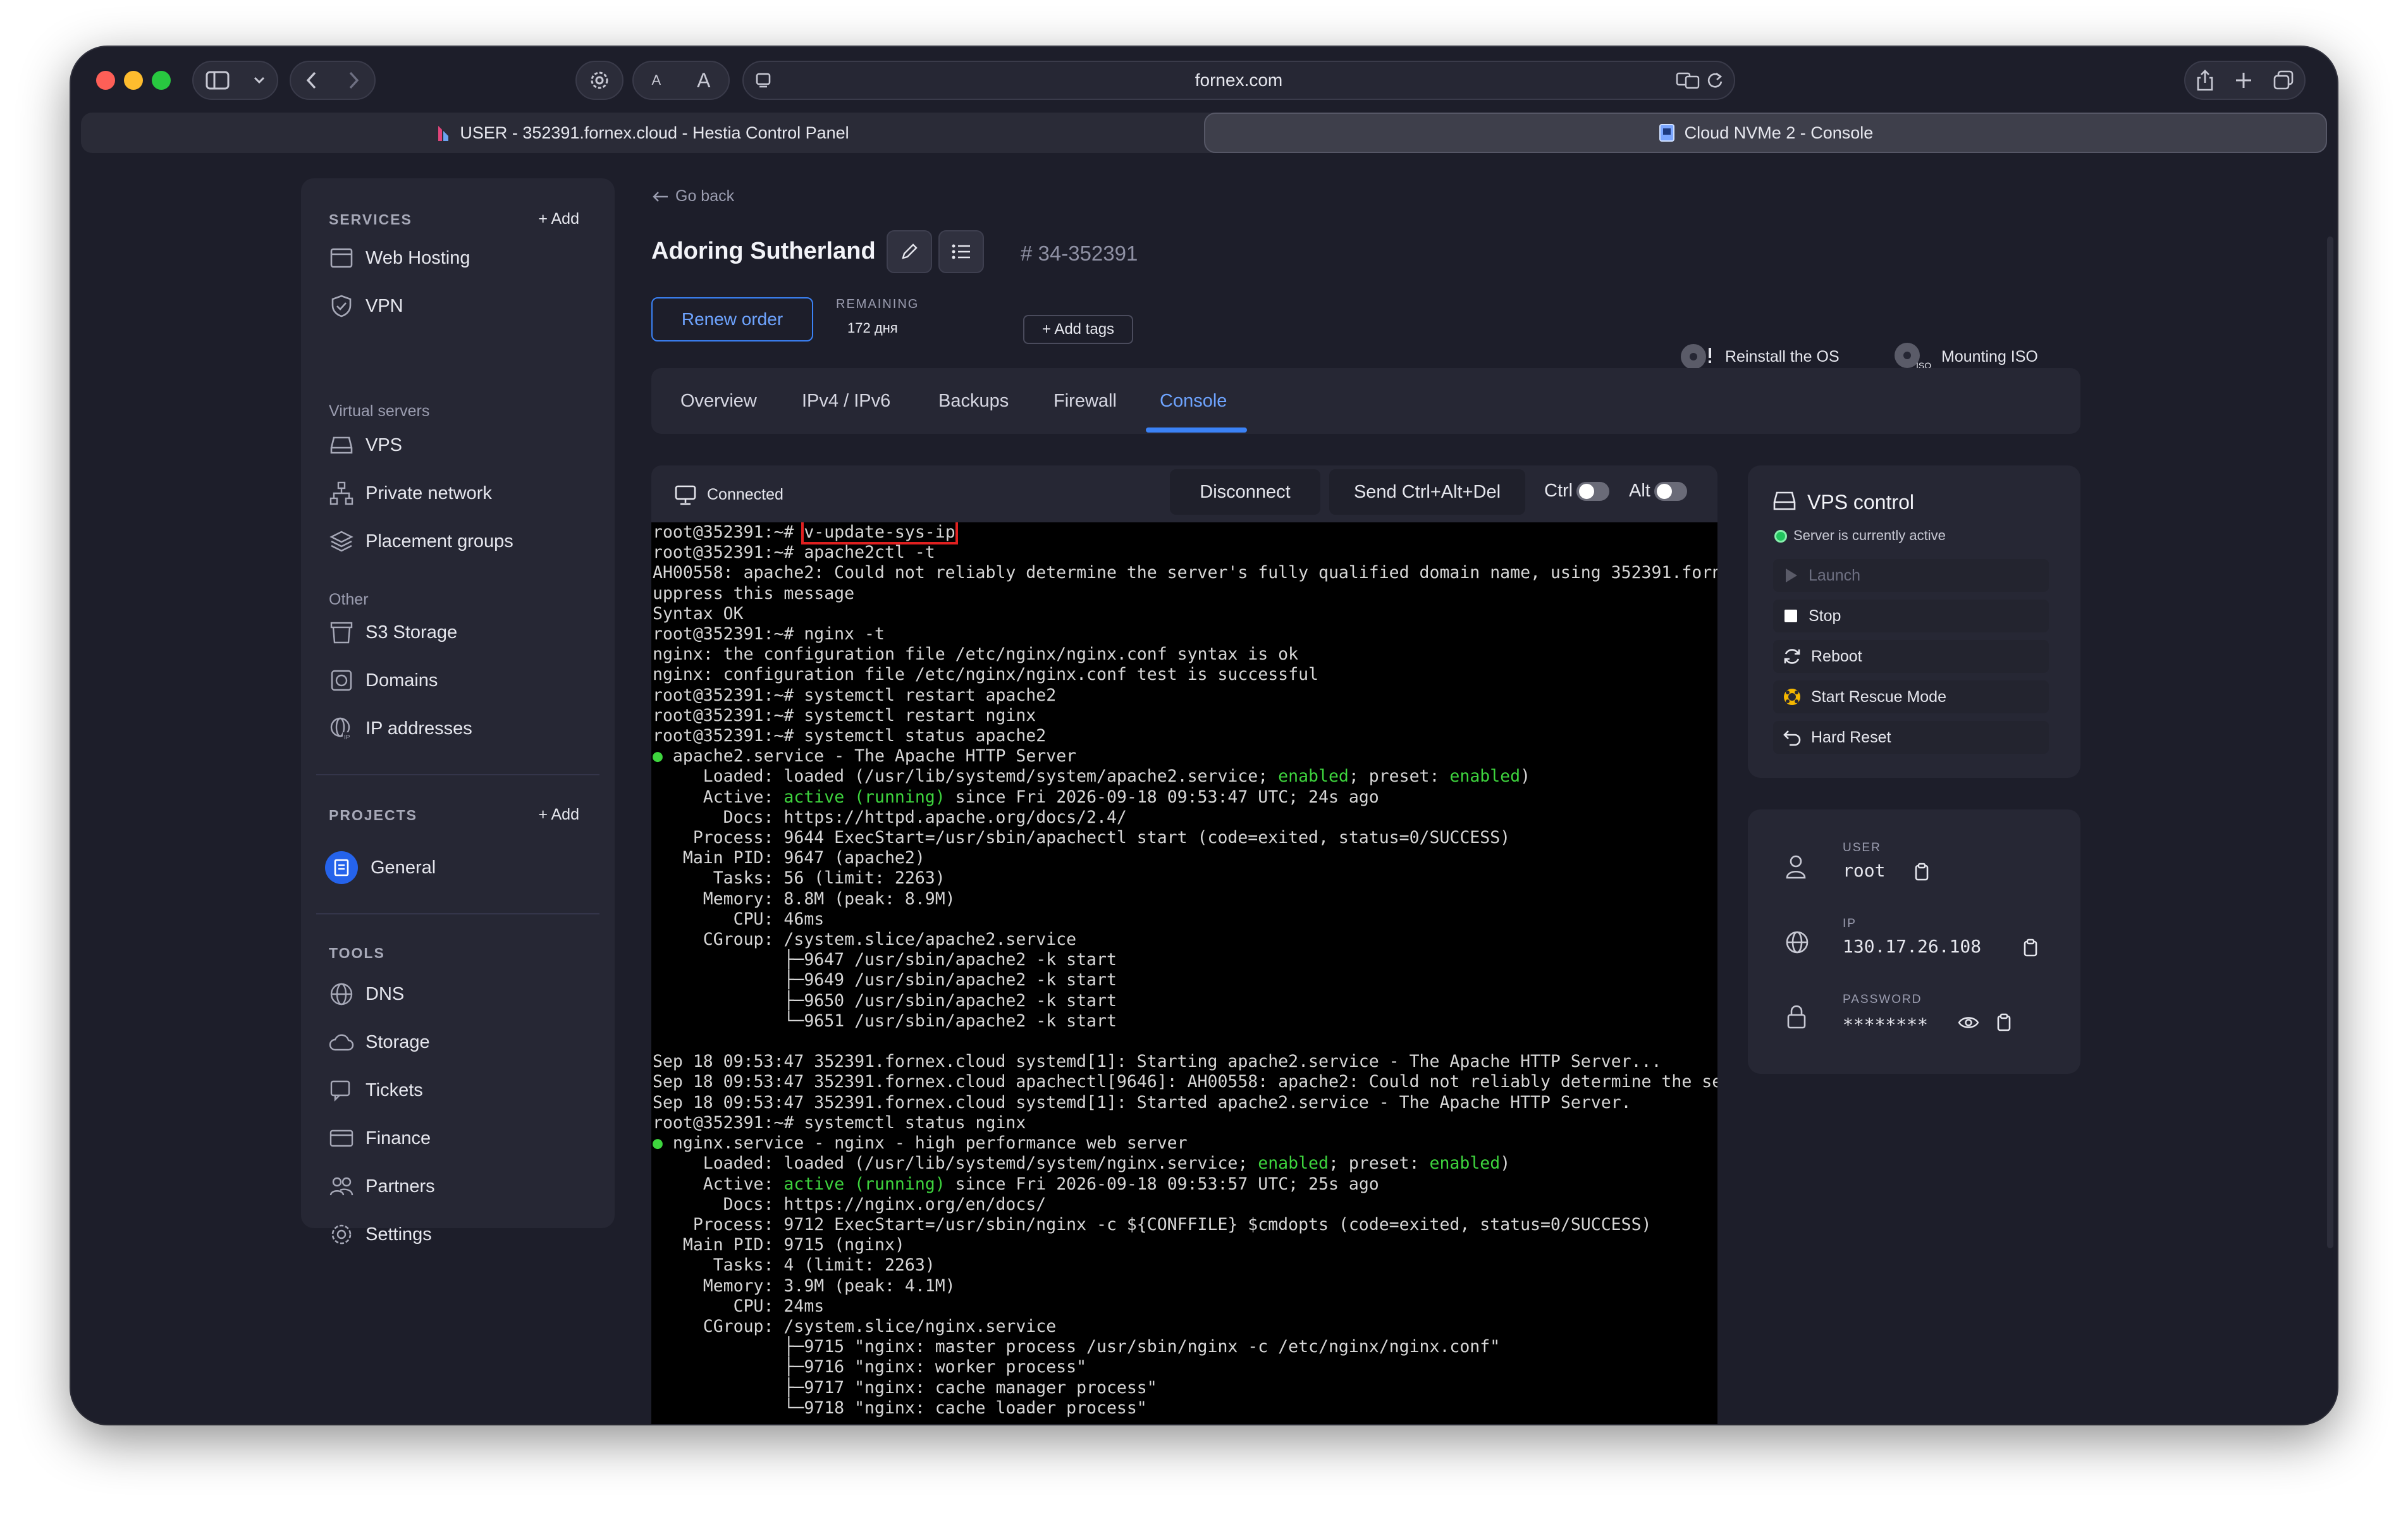 Image resolution: width=2408 pixels, height=1519 pixels. I want to click on sidebar-item-general: General, so click(380, 868).